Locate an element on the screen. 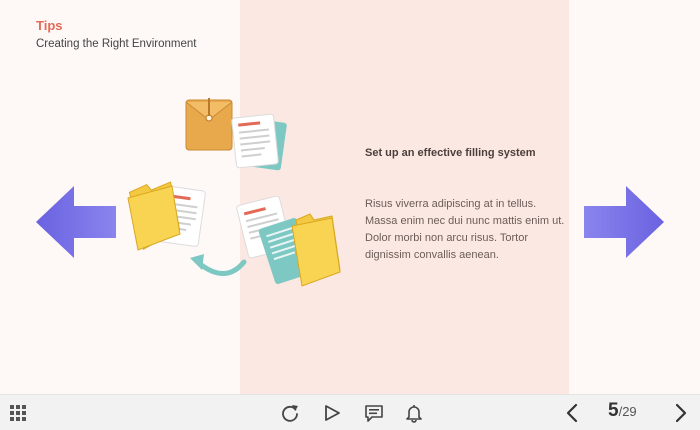 The image size is (700, 430). tips-label: Tips is located at coordinates (49, 25).